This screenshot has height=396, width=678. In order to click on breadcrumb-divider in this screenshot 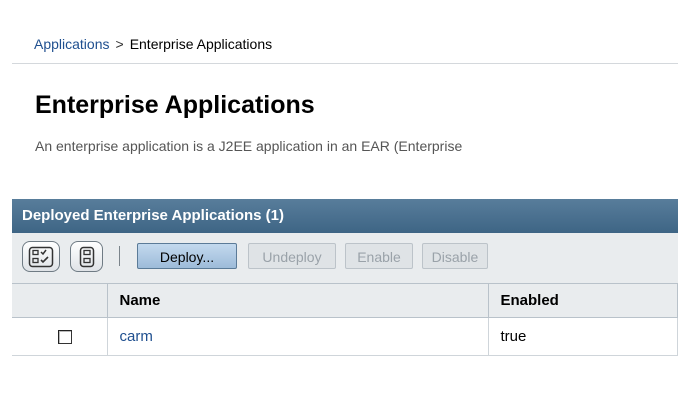, I will do `click(345, 63)`.